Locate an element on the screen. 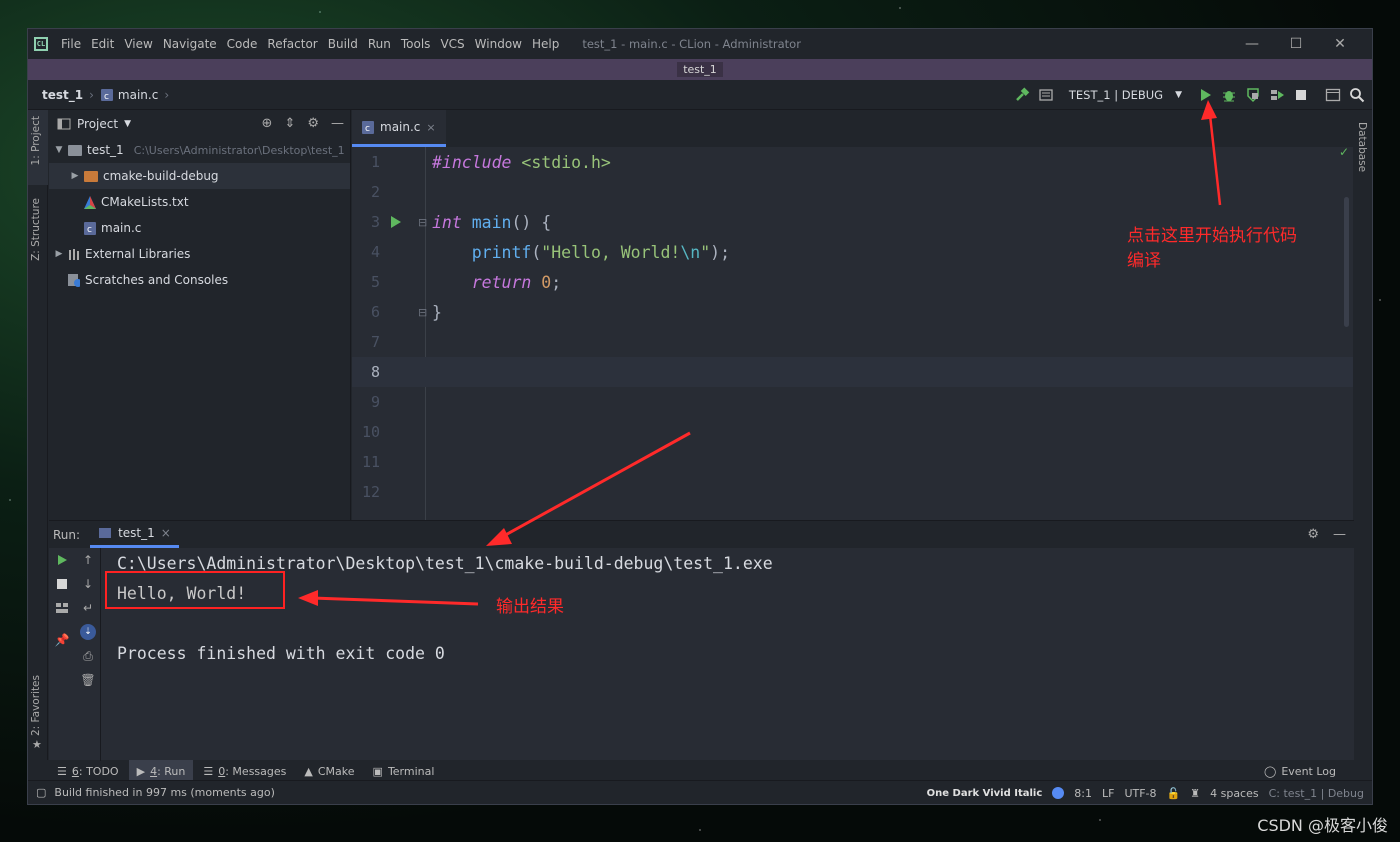 Image resolution: width=1400 pixels, height=842 pixels. tree-item-cmake-build-debug: ▶ cmake-build-debug is located at coordinates (199, 176).